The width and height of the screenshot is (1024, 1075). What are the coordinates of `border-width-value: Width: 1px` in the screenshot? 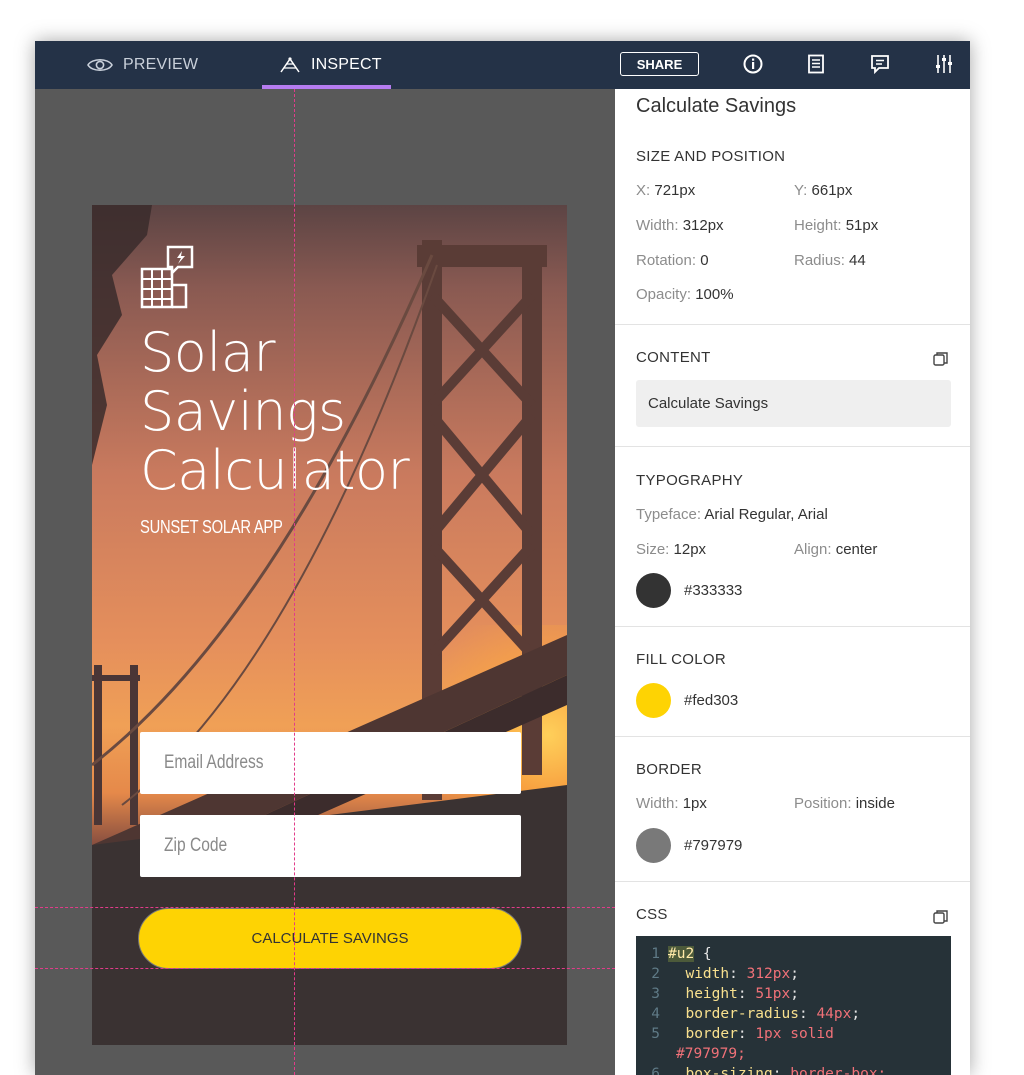 It's located at (671, 803).